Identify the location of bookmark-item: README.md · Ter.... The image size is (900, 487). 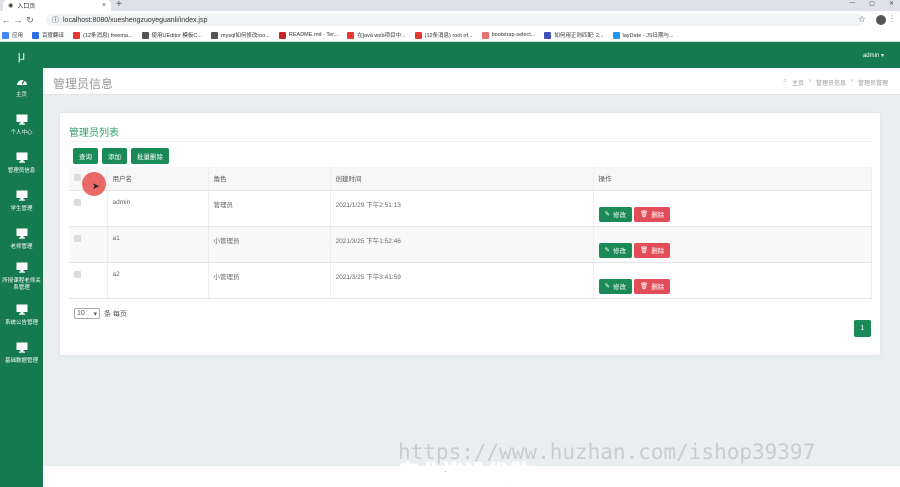
(308, 35).